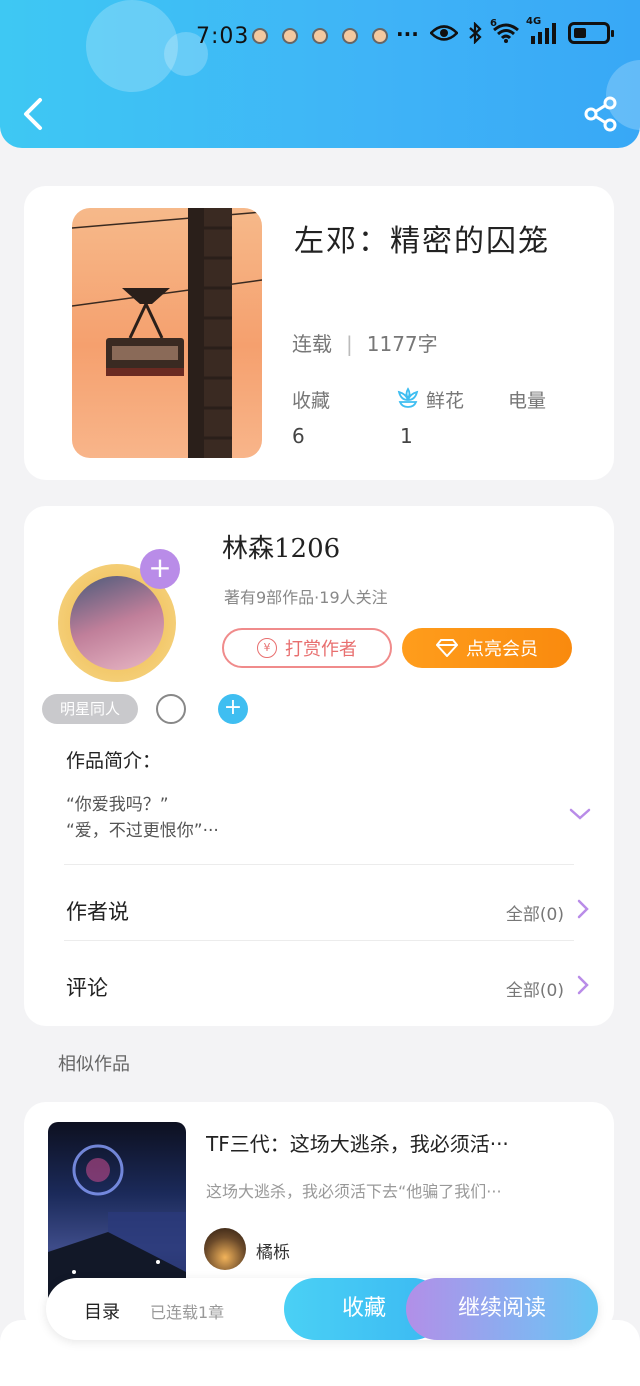 This screenshot has height=1386, width=640. What do you see at coordinates (87, 988) in the screenshot?
I see `comments-label: 评论` at bounding box center [87, 988].